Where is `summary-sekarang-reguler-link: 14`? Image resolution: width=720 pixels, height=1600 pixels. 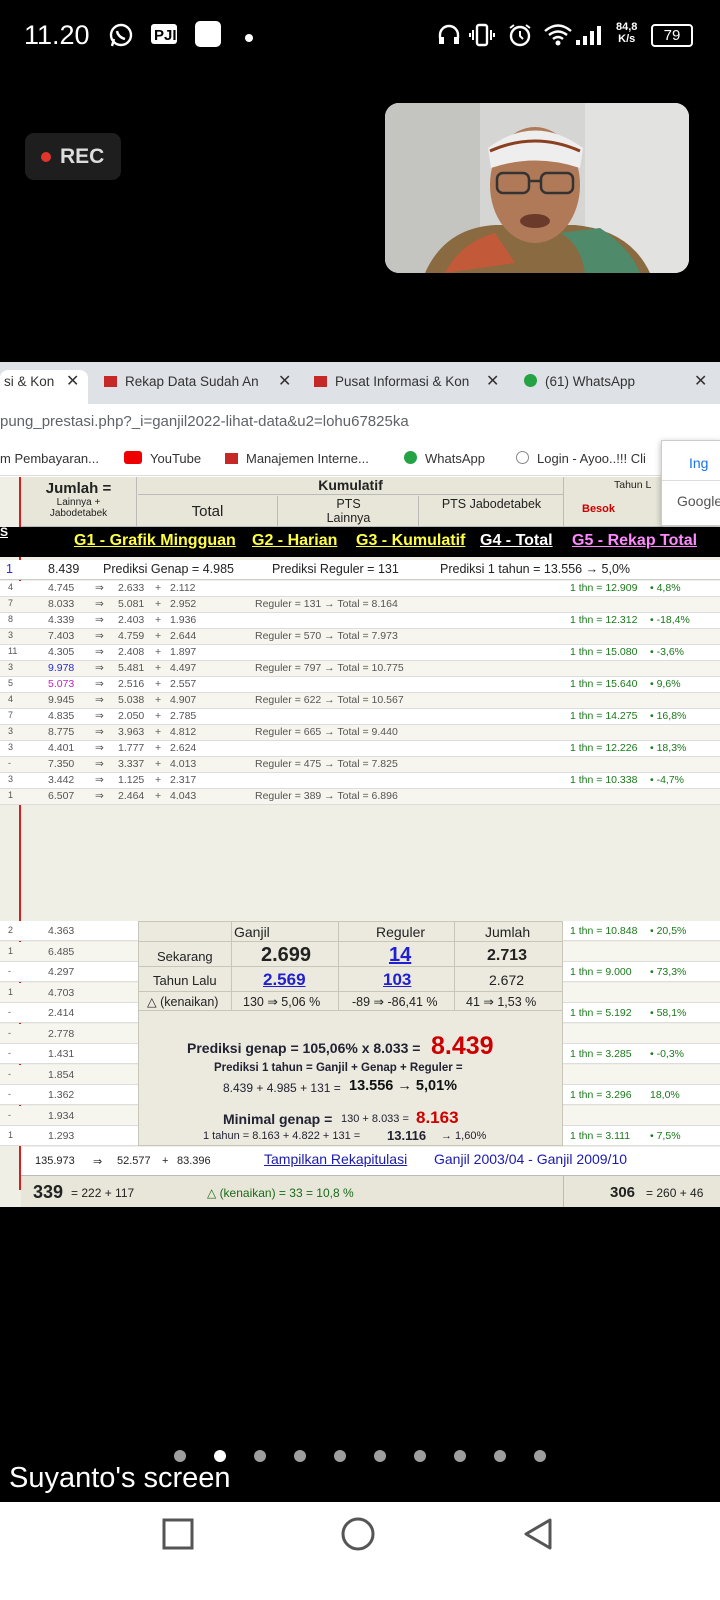
summary-sekarang-reguler-link: 14 is located at coordinates (400, 955).